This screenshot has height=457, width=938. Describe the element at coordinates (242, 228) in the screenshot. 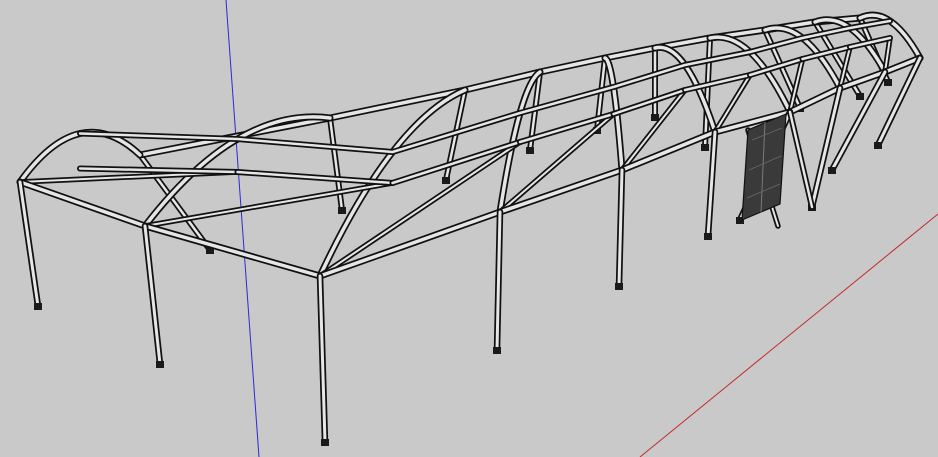

I see `blue-axis-line` at that location.